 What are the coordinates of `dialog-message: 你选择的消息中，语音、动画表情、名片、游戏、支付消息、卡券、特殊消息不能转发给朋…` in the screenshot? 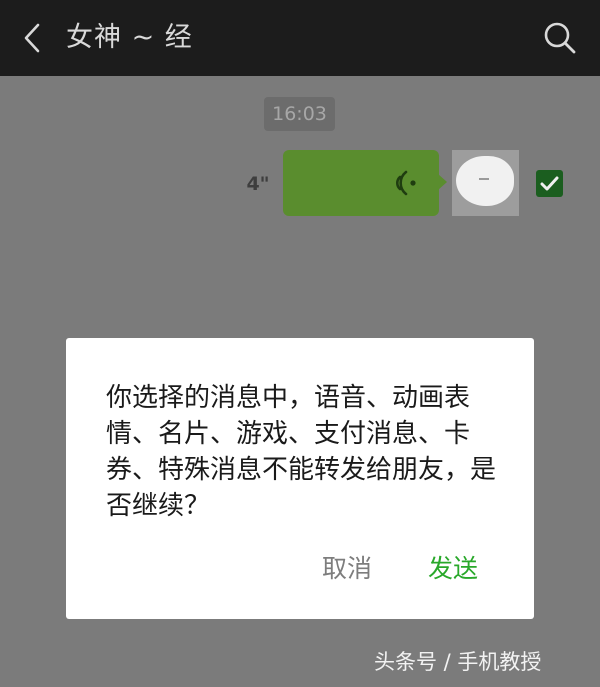 It's located at (301, 452).